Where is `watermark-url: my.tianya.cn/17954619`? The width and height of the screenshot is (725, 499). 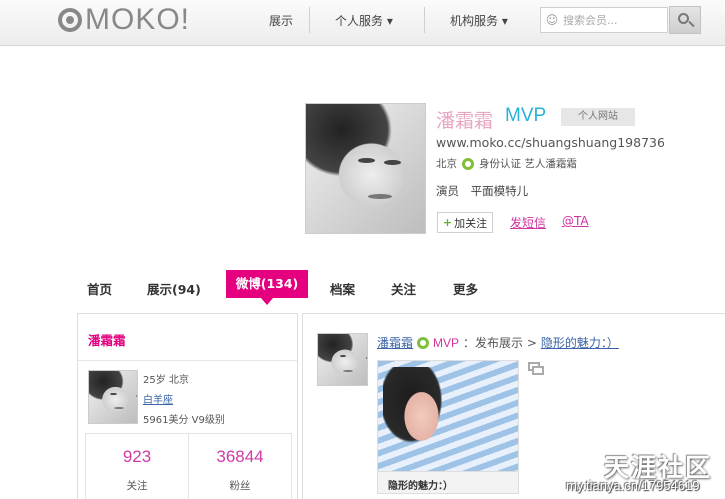 watermark-url: my.tianya.cn/17954619 is located at coordinates (633, 485).